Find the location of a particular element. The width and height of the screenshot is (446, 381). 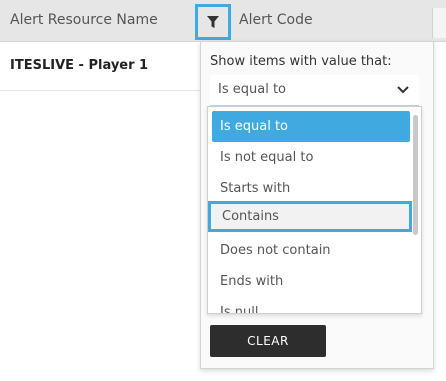

option-ends-with: Ends with is located at coordinates (311, 281).